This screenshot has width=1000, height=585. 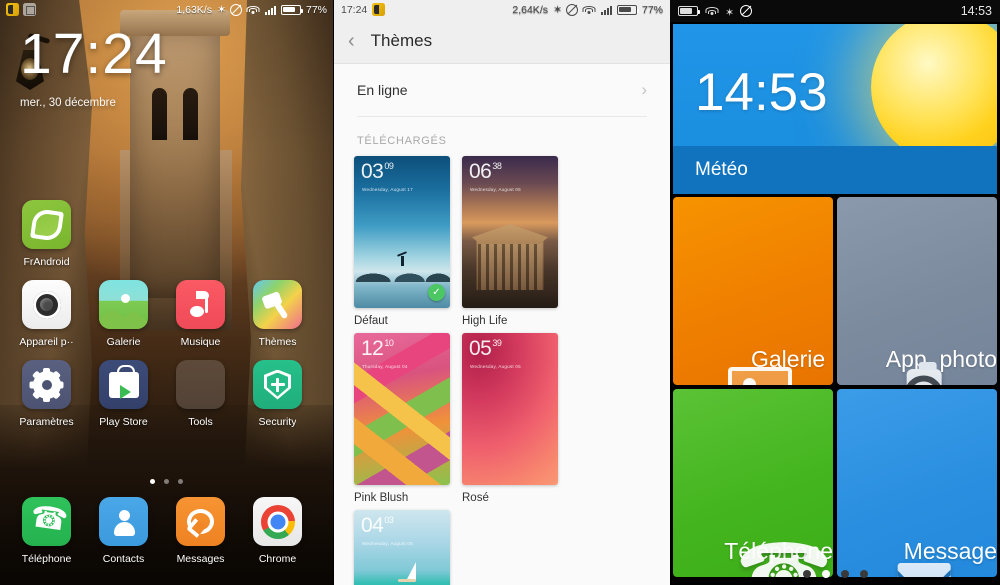 What do you see at coordinates (46, 384) in the screenshot?
I see `settings-gear-icon` at bounding box center [46, 384].